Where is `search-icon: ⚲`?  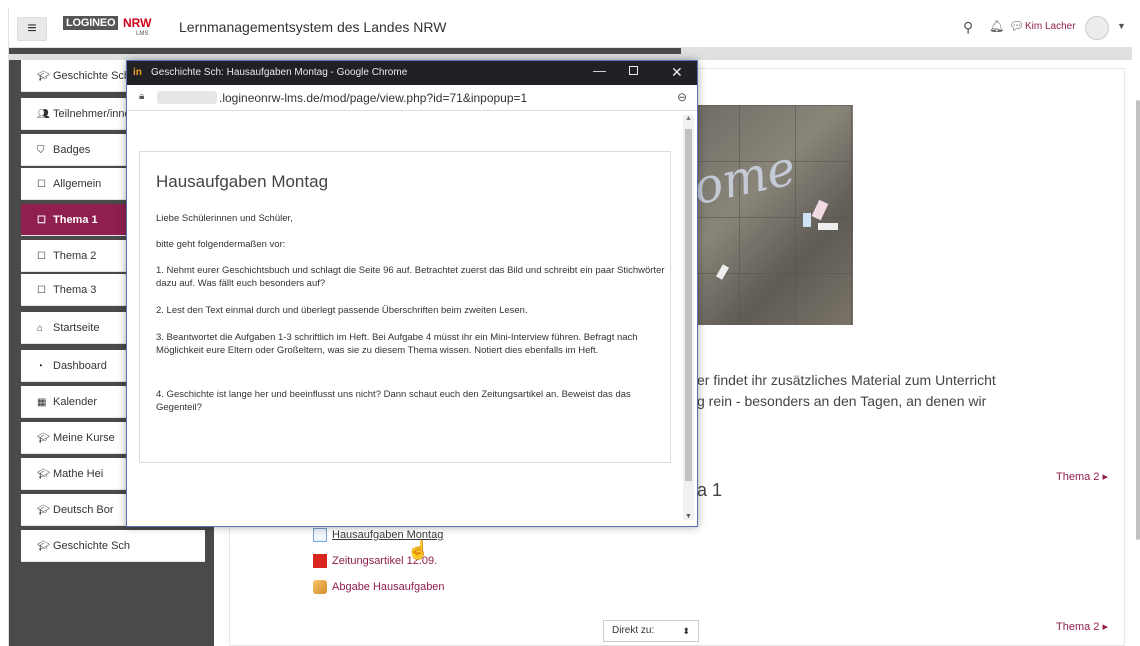 search-icon: ⚲ is located at coordinates (968, 27).